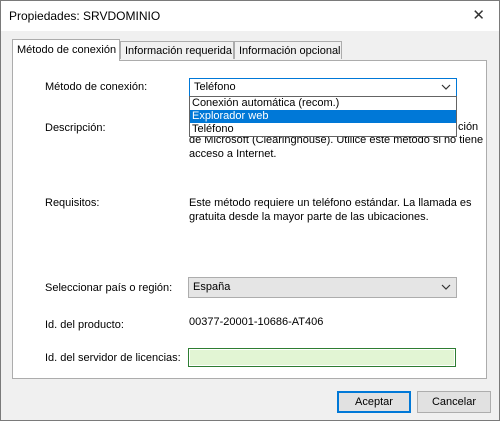 This screenshot has height=421, width=500. What do you see at coordinates (212, 287) in the screenshot?
I see `country-value: España` at bounding box center [212, 287].